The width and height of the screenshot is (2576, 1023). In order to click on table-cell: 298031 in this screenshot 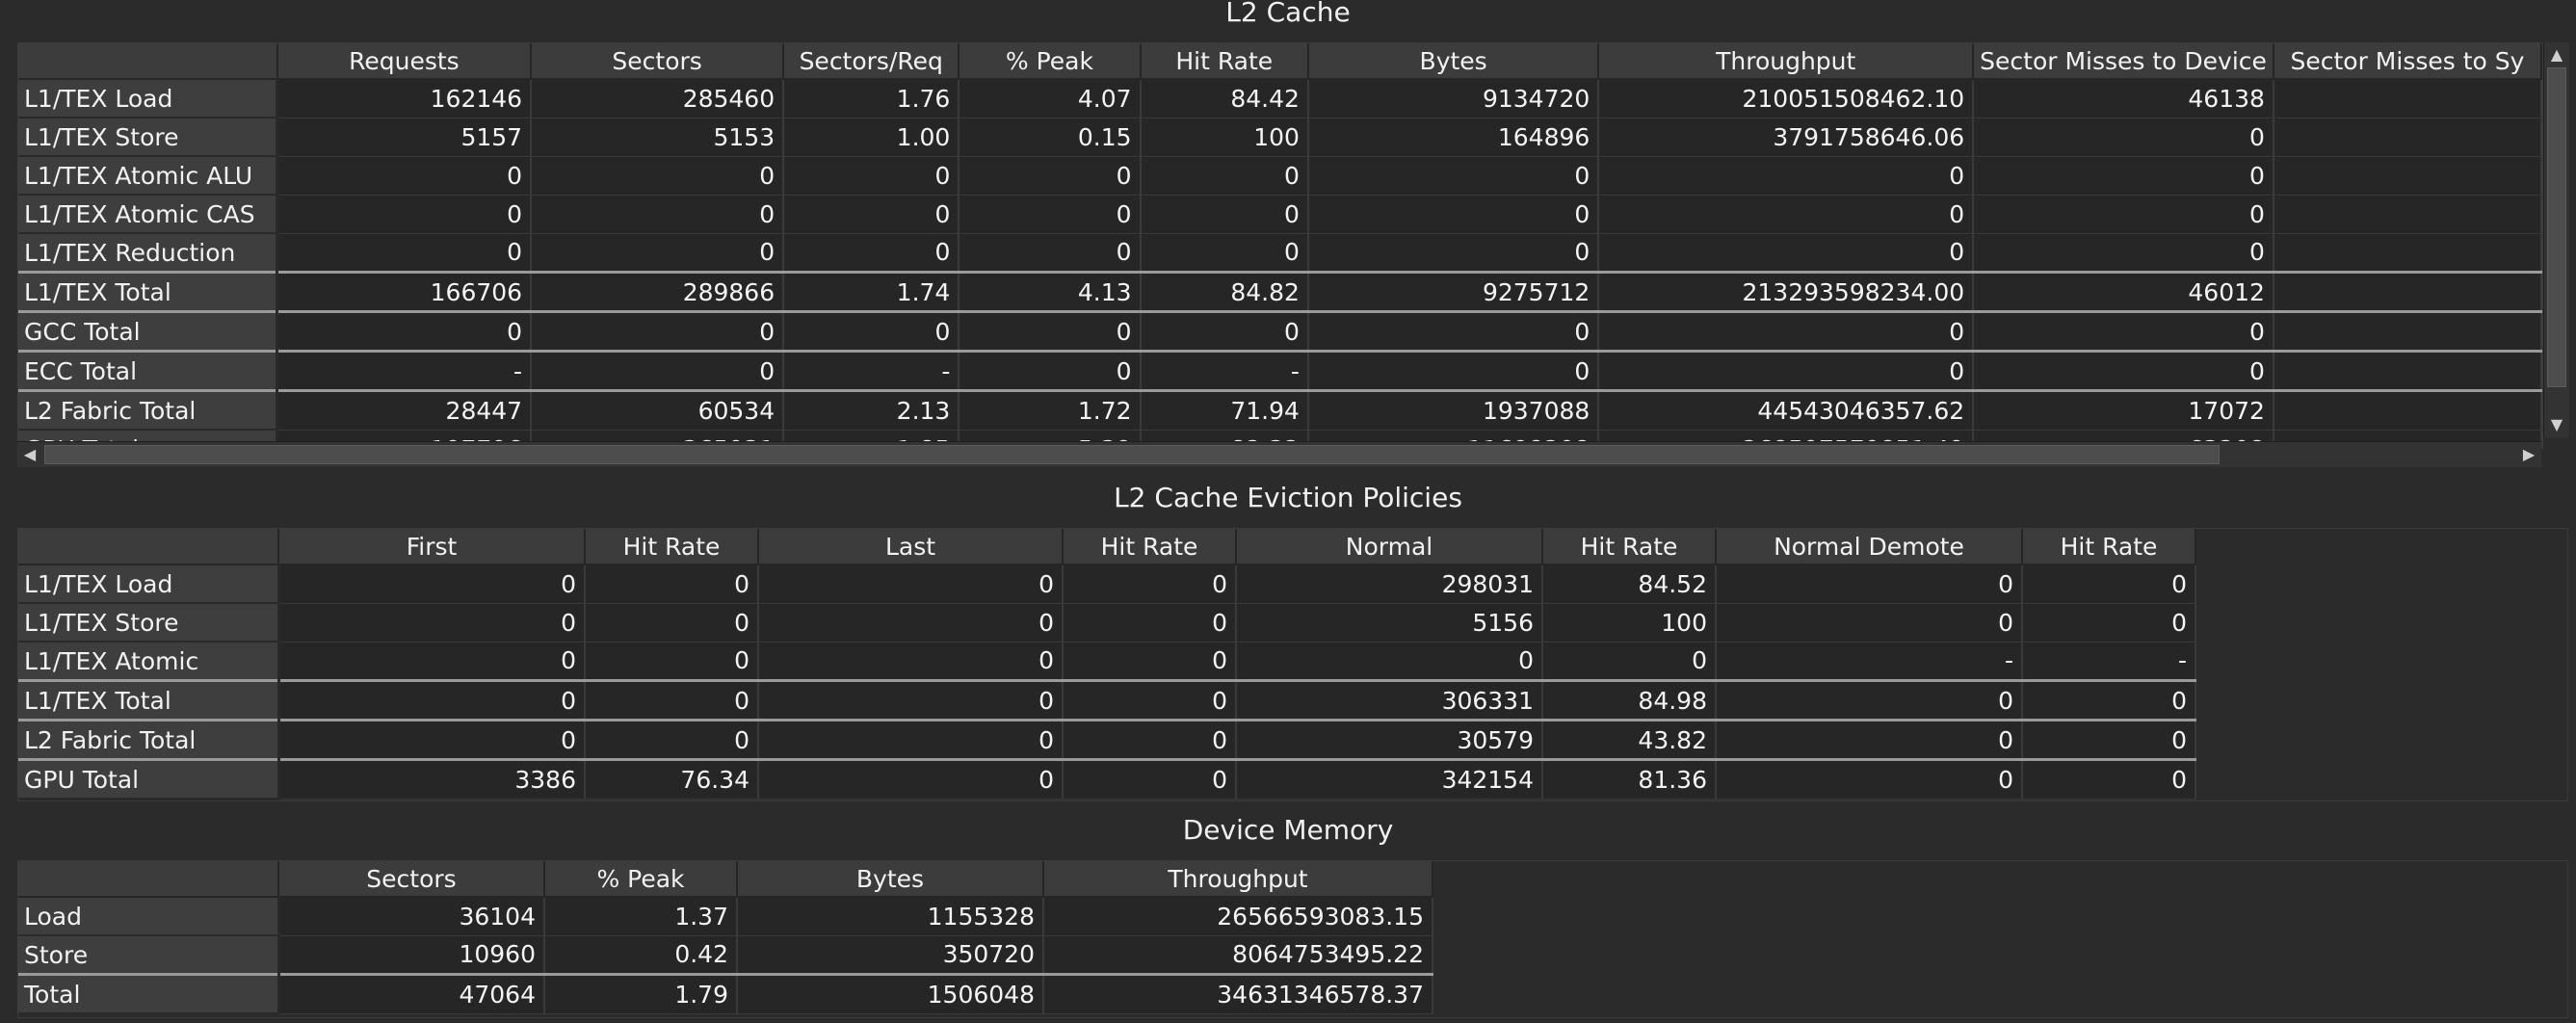, I will do `click(1389, 584)`.